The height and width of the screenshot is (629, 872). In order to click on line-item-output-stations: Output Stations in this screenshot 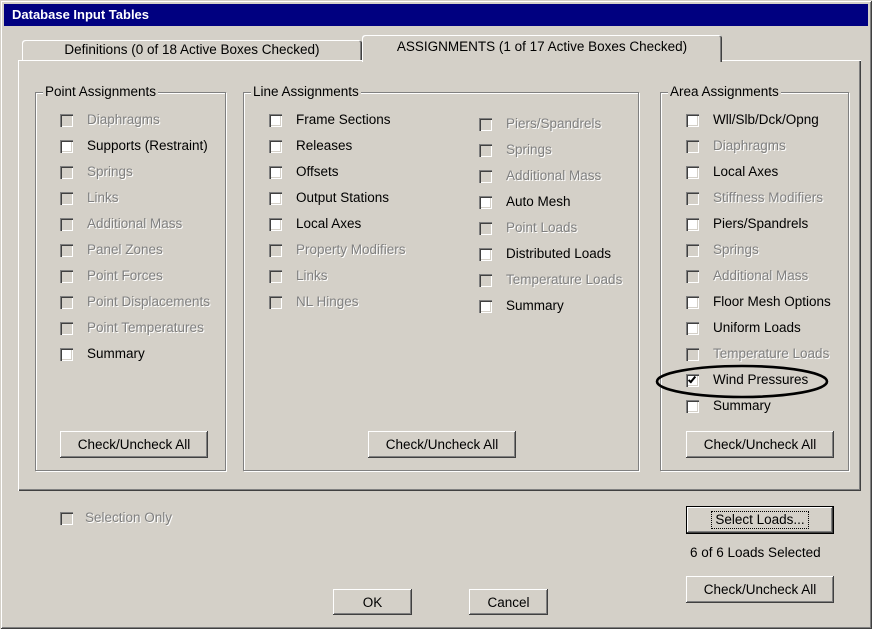, I will do `click(337, 198)`.